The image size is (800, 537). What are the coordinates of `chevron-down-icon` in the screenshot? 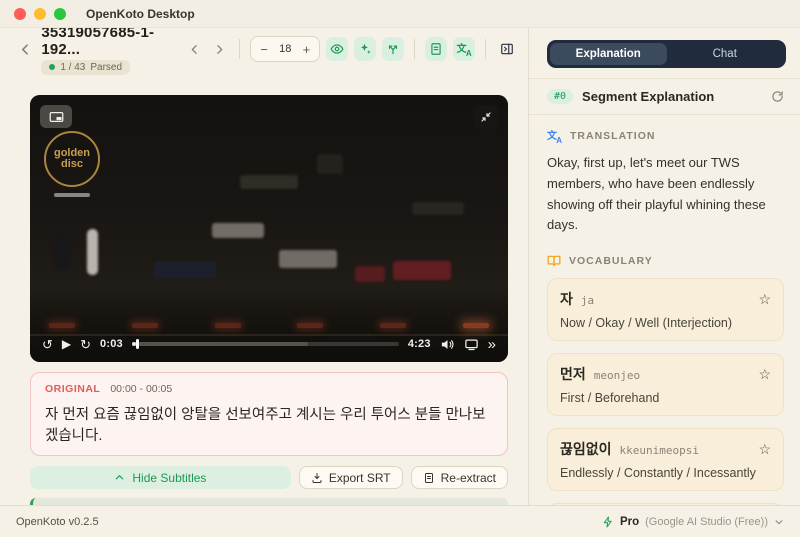 It's located at (779, 522).